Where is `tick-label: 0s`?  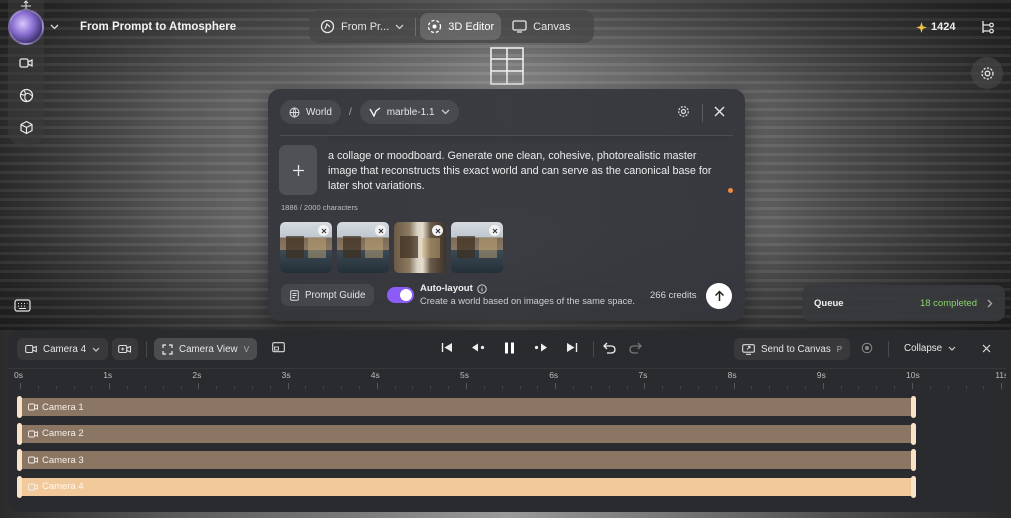
tick-label: 0s is located at coordinates (18, 375).